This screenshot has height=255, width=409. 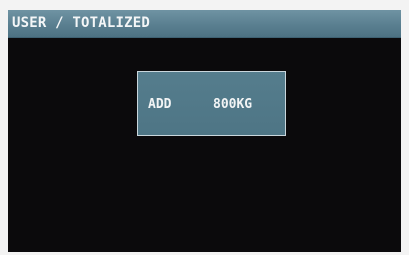 What do you see at coordinates (233, 104) in the screenshot?
I see `weight-value: 800KG` at bounding box center [233, 104].